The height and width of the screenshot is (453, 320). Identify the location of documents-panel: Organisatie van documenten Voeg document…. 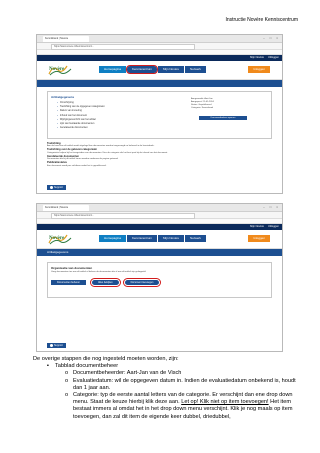
(159, 280).